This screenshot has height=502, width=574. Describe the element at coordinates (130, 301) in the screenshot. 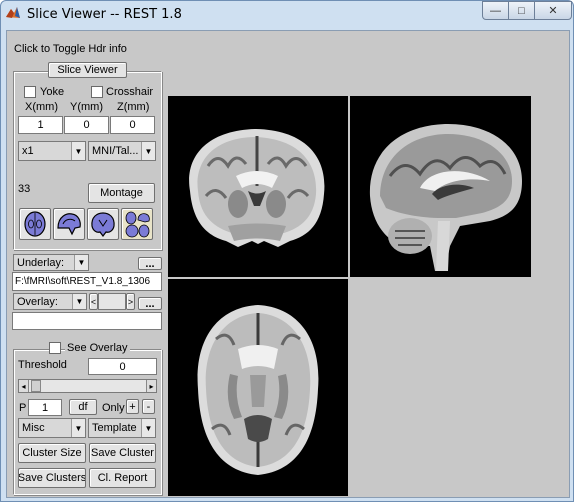

I see `overlay-next-button: >` at that location.